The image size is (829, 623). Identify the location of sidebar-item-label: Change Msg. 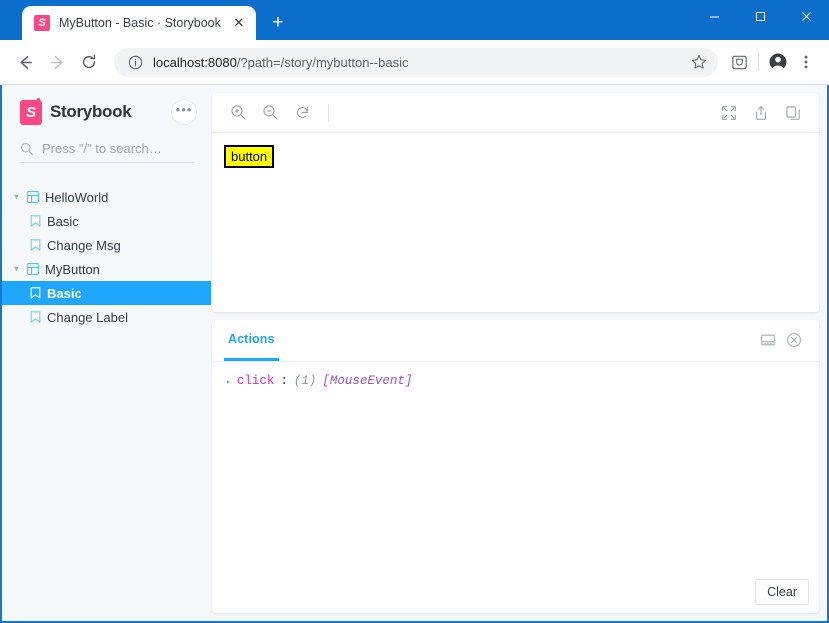
(84, 245).